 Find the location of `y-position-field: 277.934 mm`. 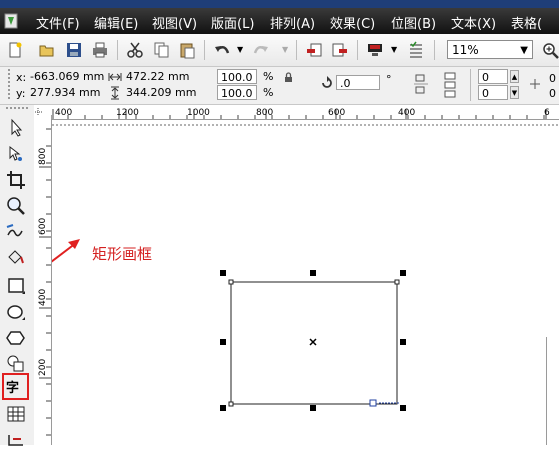

y-position-field: 277.934 mm is located at coordinates (65, 92).